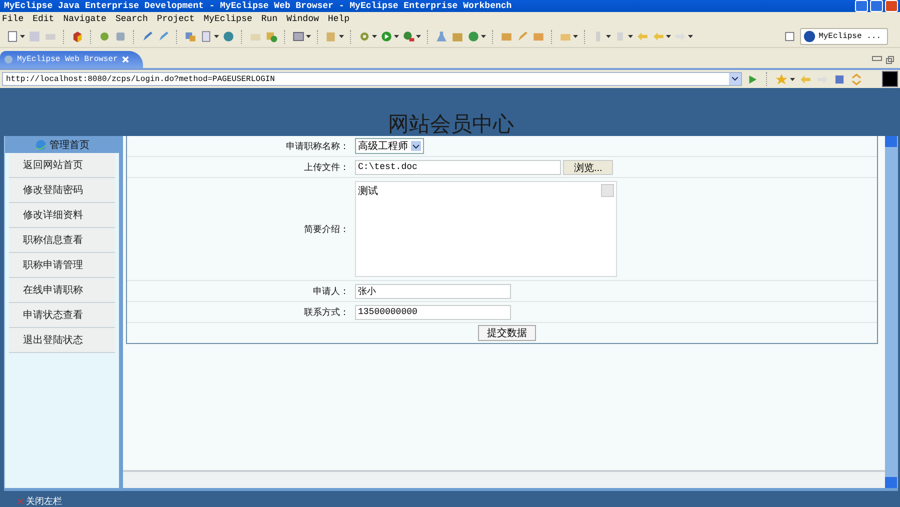 The width and height of the screenshot is (900, 507). What do you see at coordinates (84, 19) in the screenshot?
I see `menu-item: Navigate` at bounding box center [84, 19].